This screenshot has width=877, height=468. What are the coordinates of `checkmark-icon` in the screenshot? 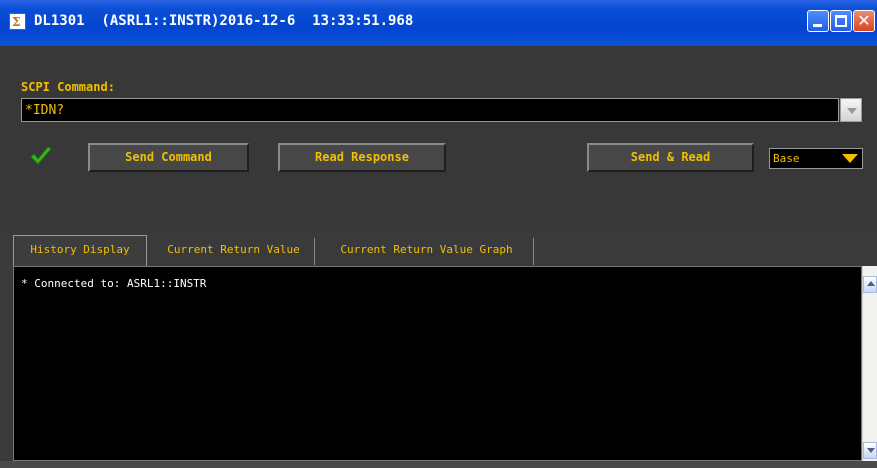 It's located at (41, 155).